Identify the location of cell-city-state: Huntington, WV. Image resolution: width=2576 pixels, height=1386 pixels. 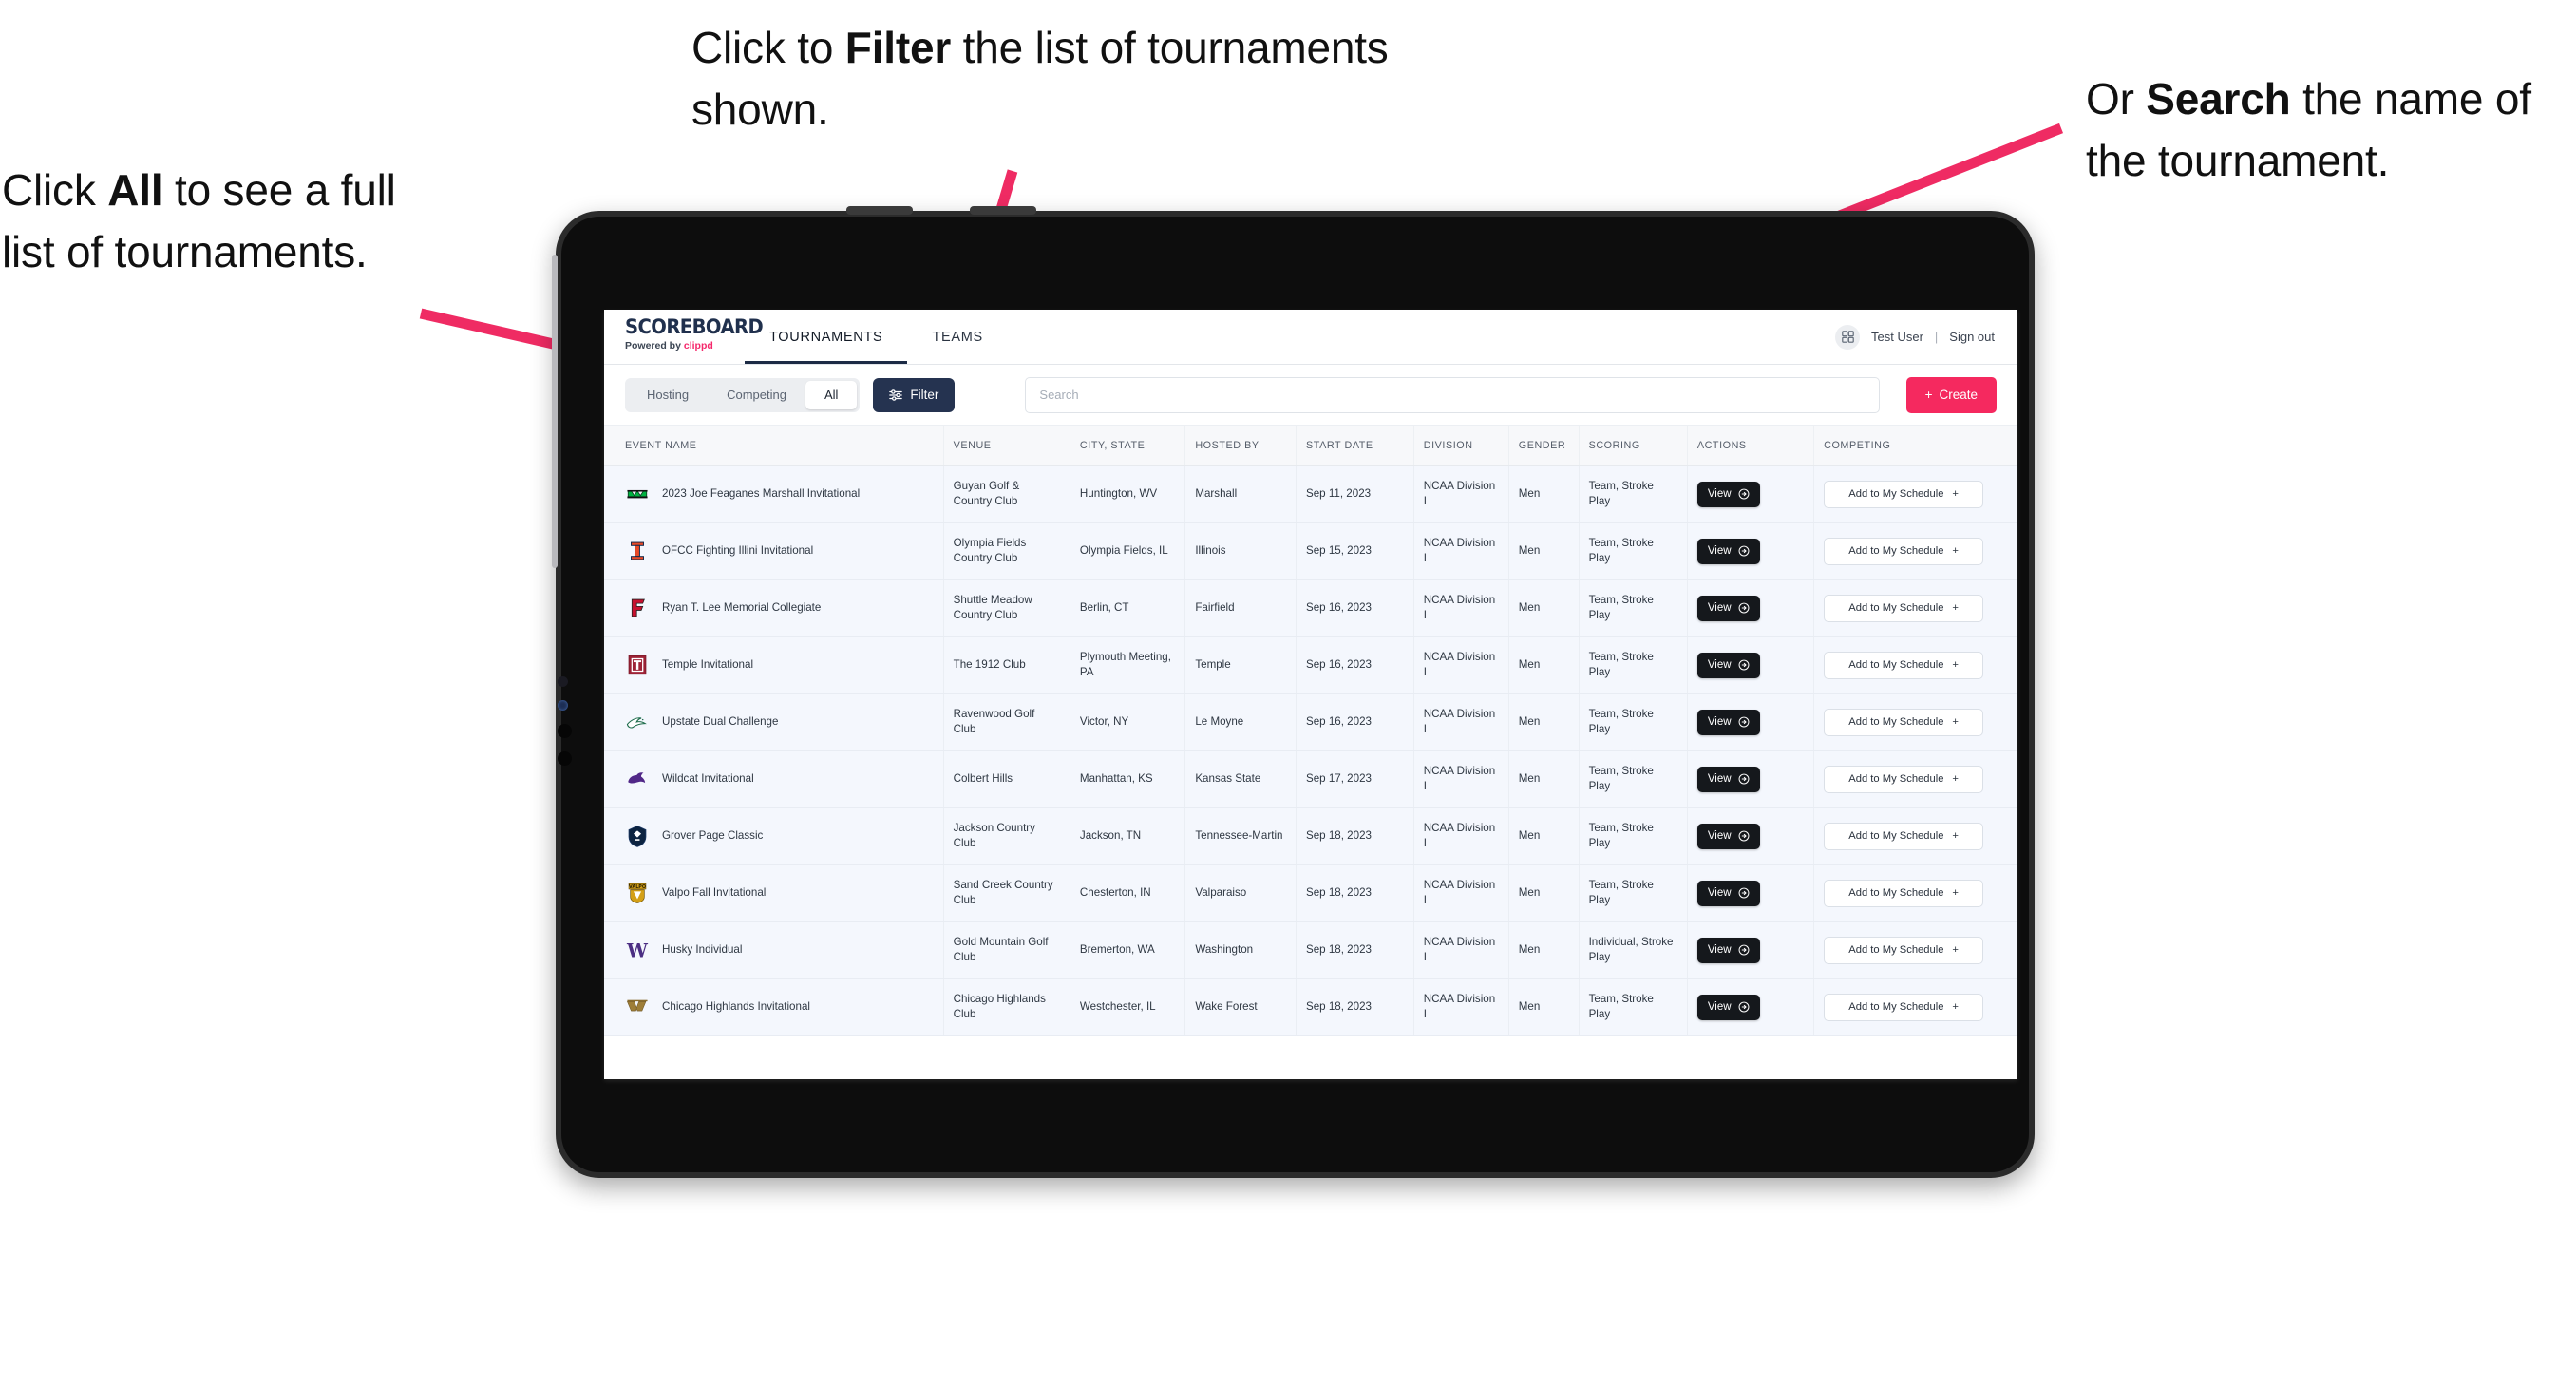
(1128, 494).